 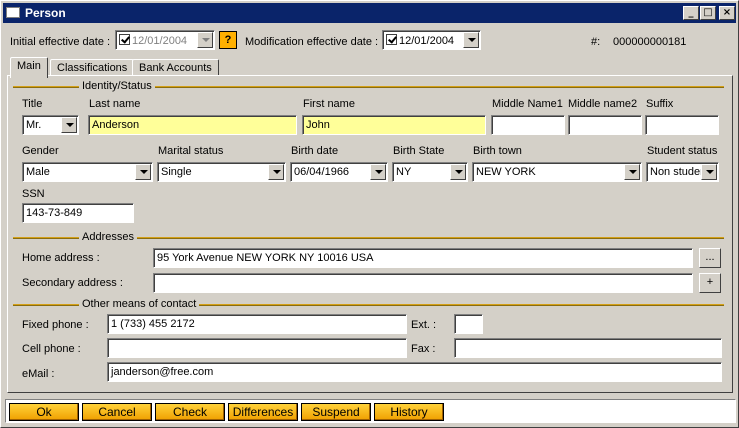 I want to click on last-name-field: Anderson, so click(x=192, y=125).